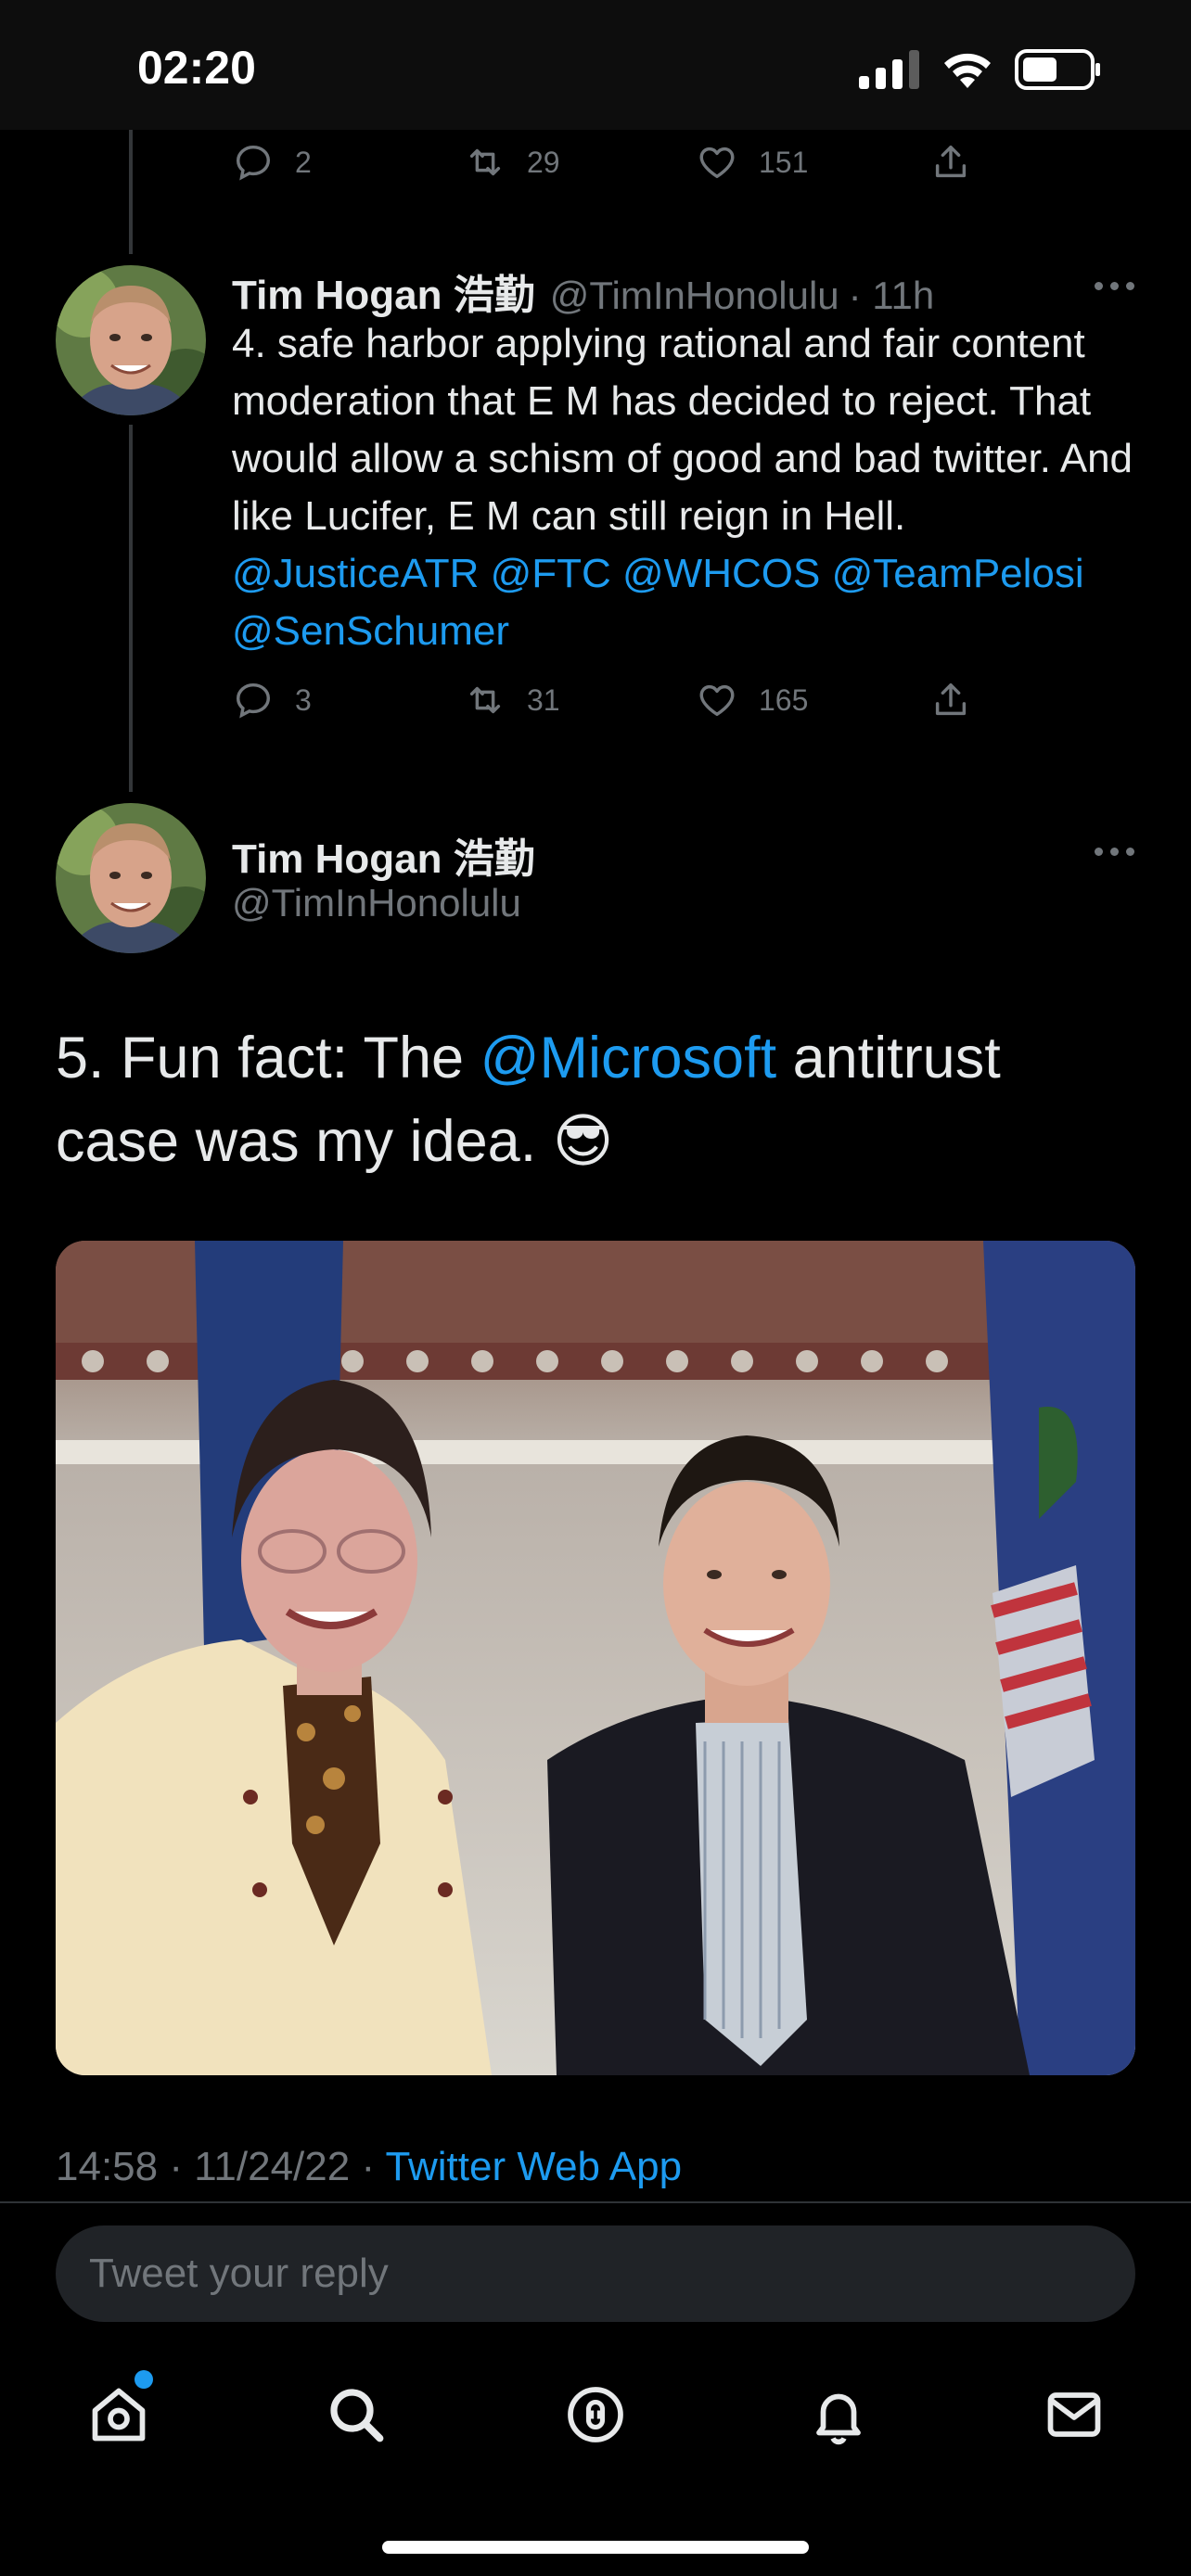 Image resolution: width=1191 pixels, height=2576 pixels. I want to click on like-button: 151, so click(752, 162).